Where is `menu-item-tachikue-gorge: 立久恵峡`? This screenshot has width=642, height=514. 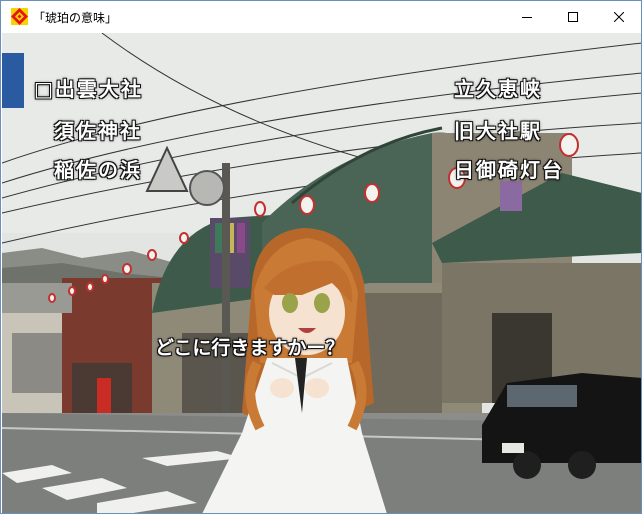 menu-item-tachikue-gorge: 立久恵峡 is located at coordinates (498, 87).